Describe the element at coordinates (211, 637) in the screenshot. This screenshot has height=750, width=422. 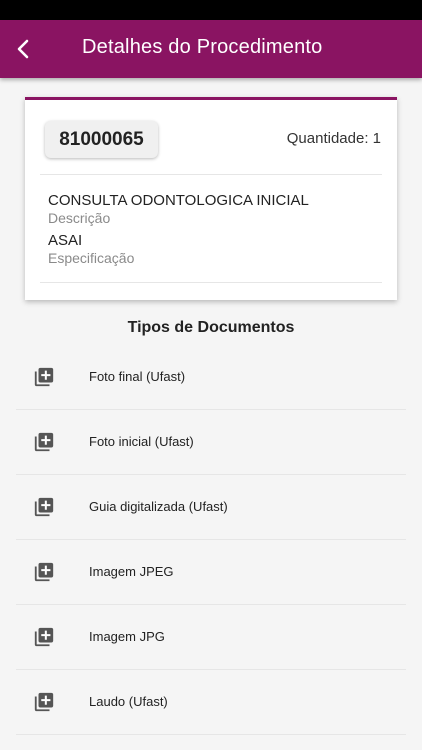
I see `list-item: Imagem JPG` at that location.